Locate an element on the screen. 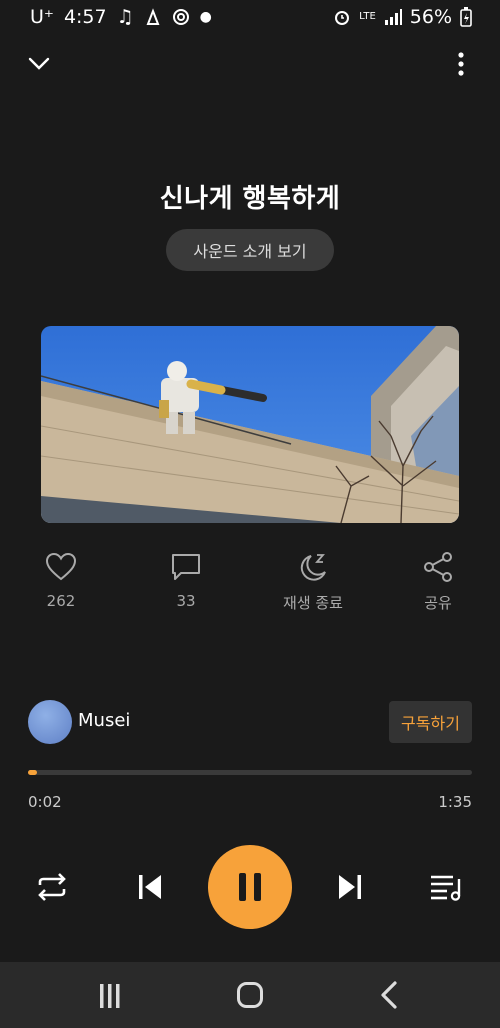 The width and height of the screenshot is (500, 1028). home-button is located at coordinates (250, 995).